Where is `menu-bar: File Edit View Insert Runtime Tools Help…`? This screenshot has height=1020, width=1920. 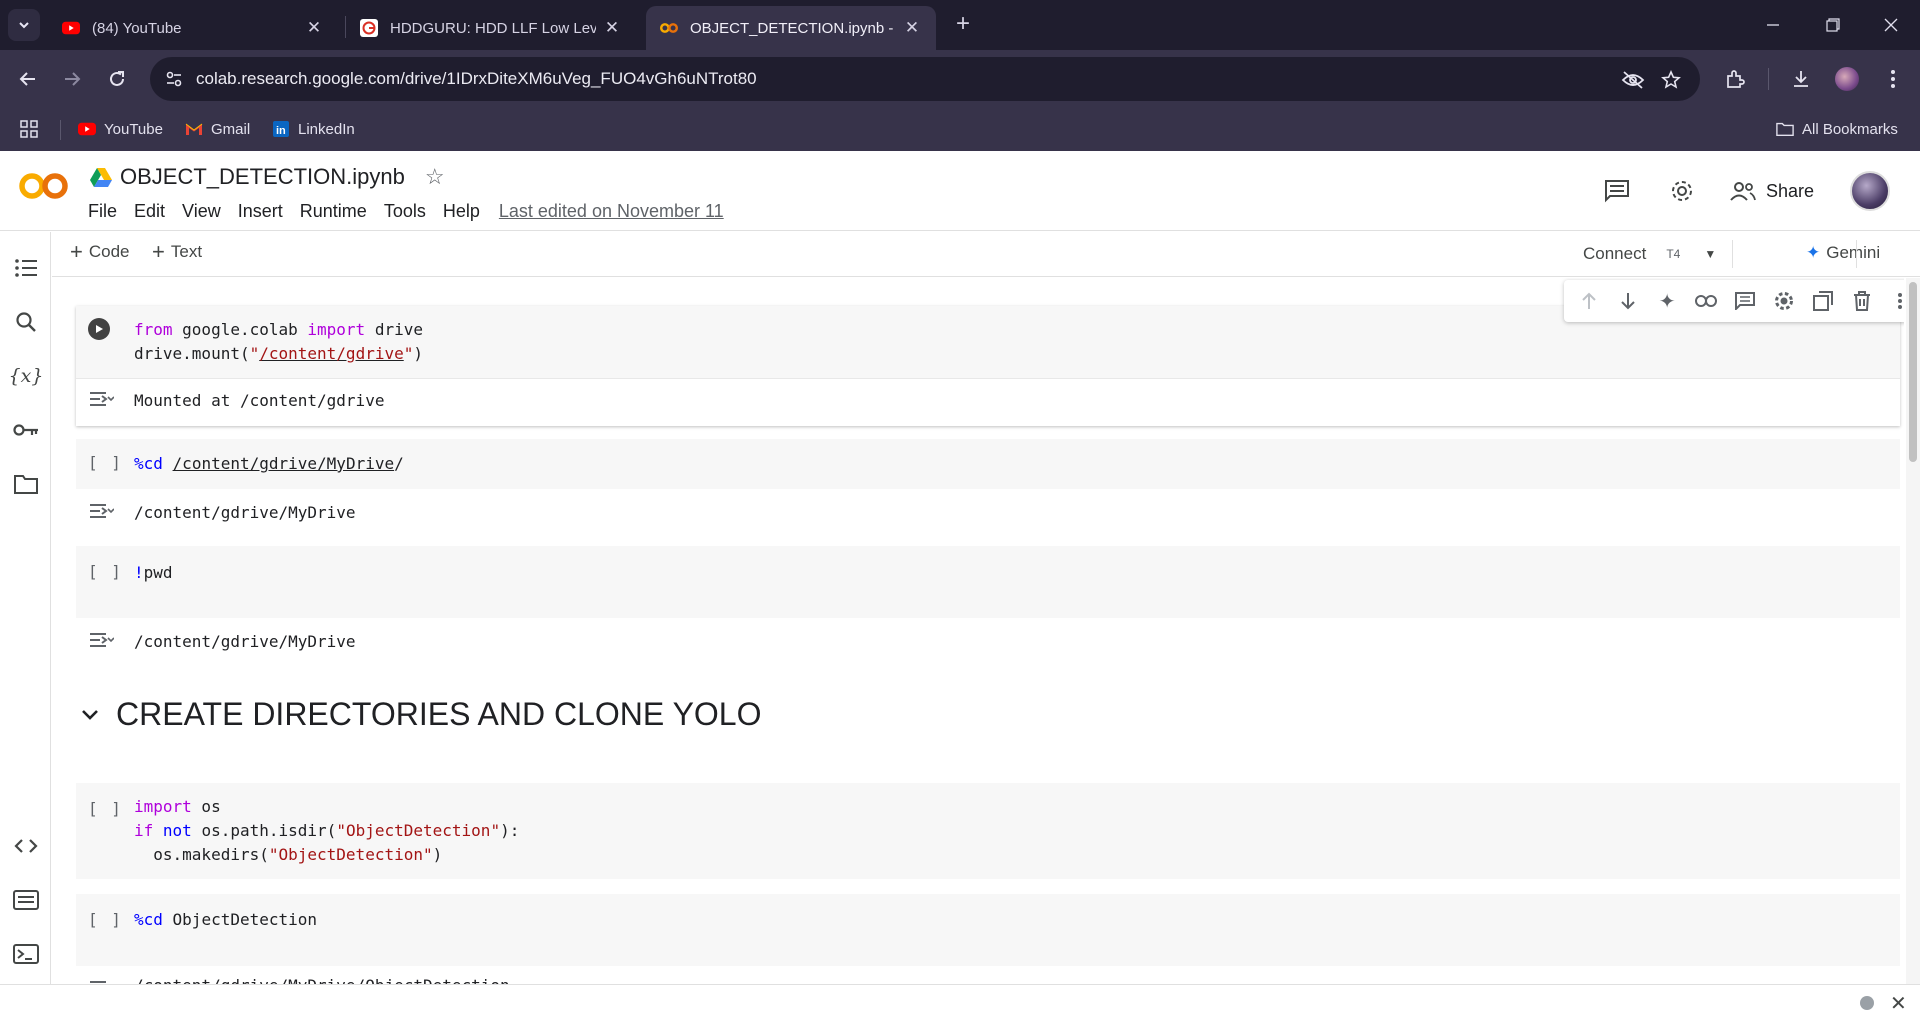 menu-bar: File Edit View Insert Runtime Tools Help… is located at coordinates (406, 211).